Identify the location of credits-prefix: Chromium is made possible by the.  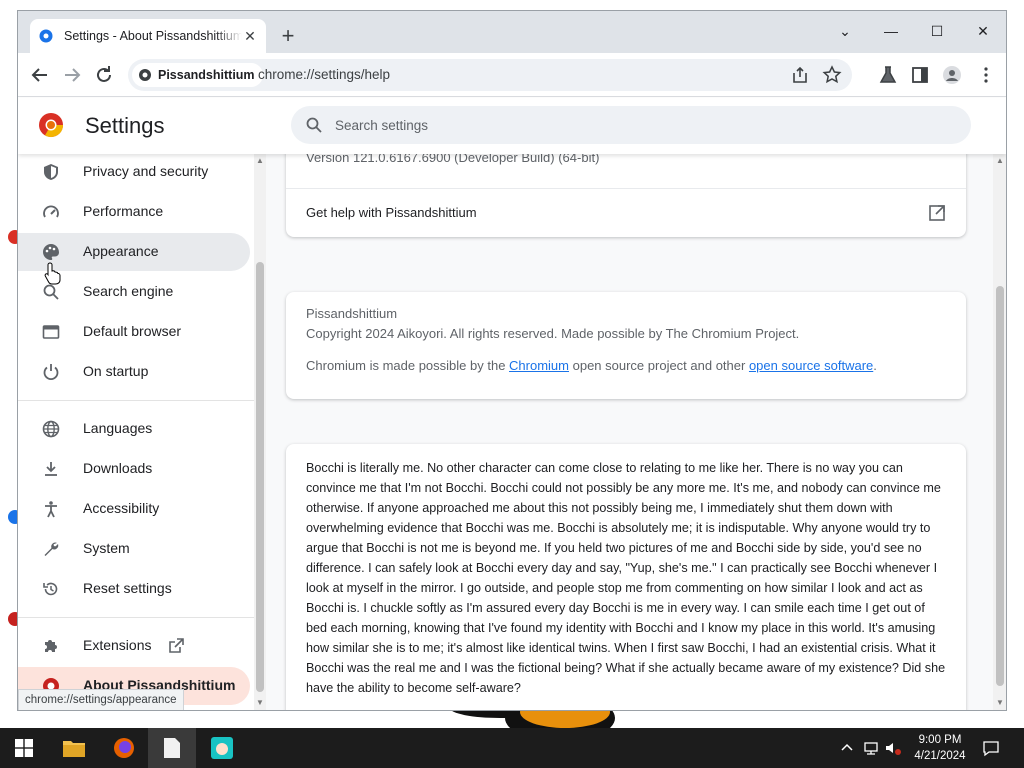
(408, 365).